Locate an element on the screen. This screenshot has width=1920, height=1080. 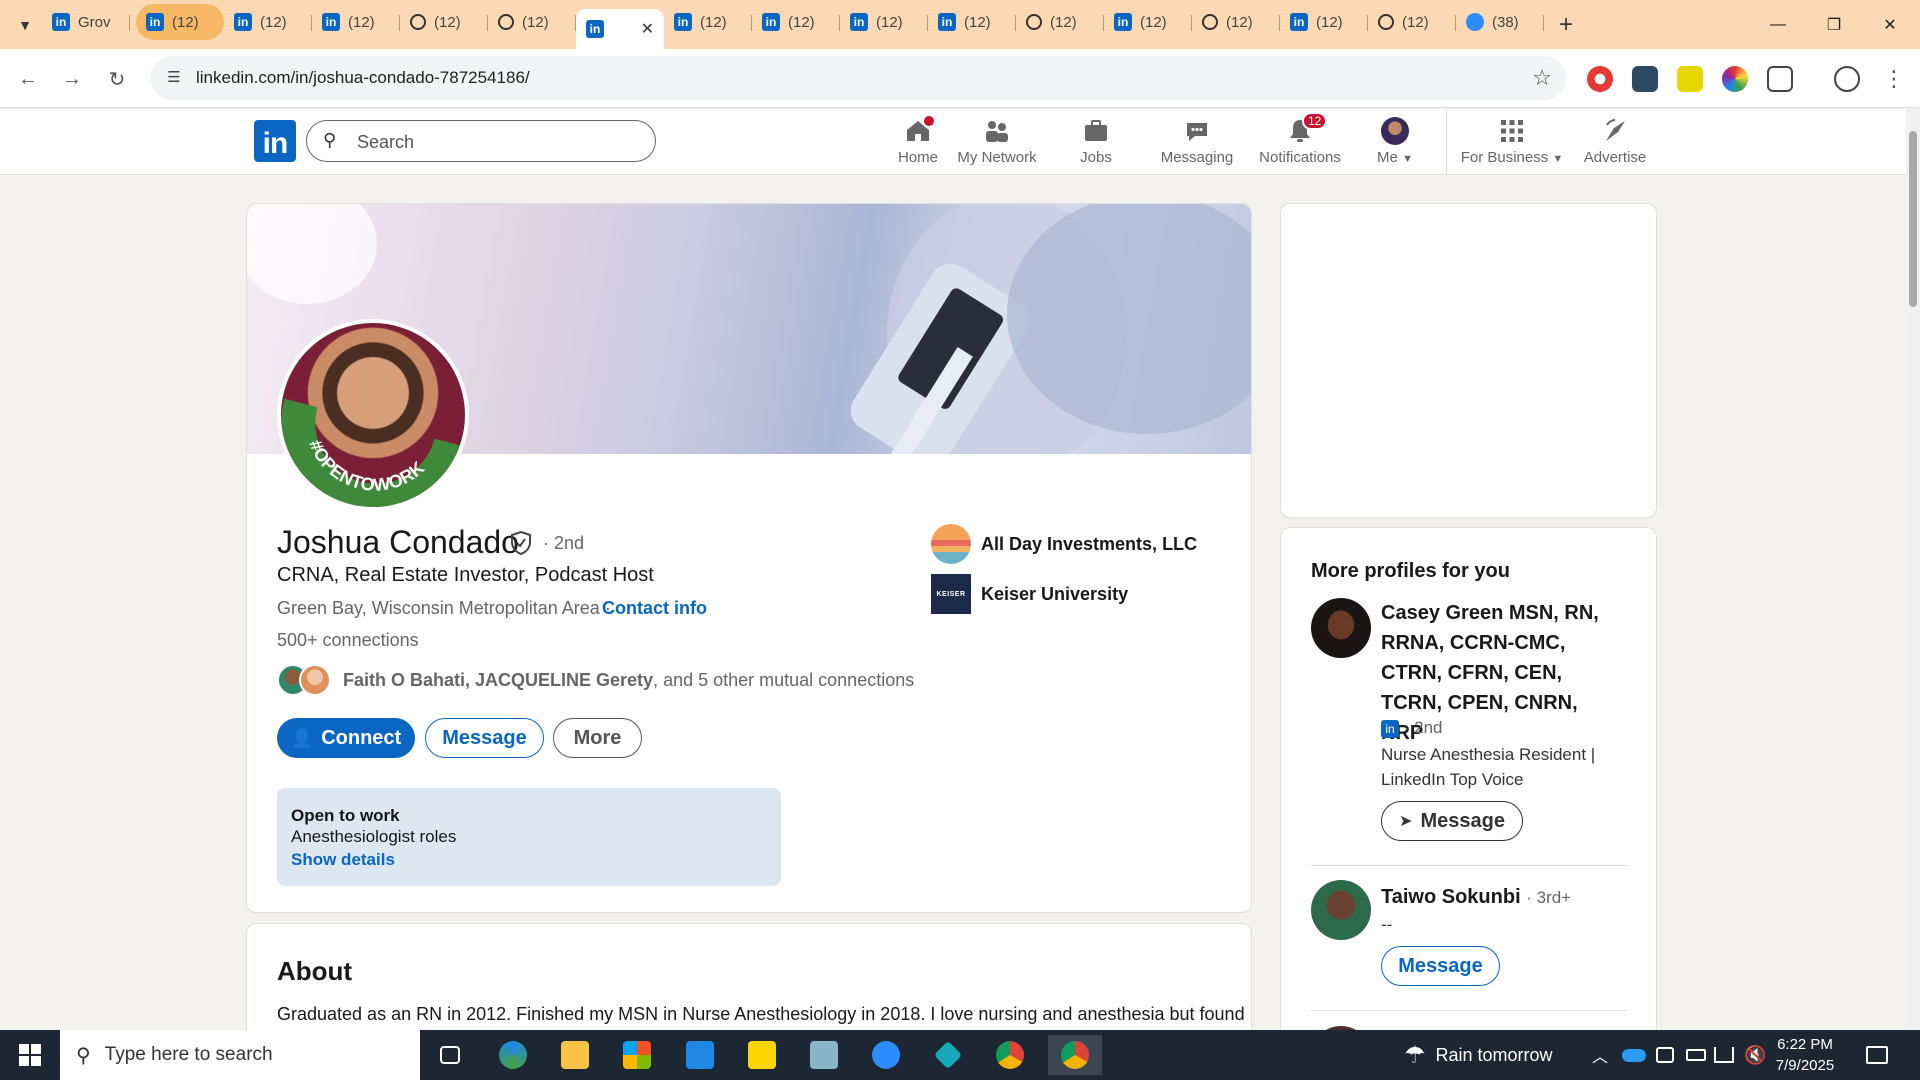
extension-pokeball-icon is located at coordinates (1600, 79).